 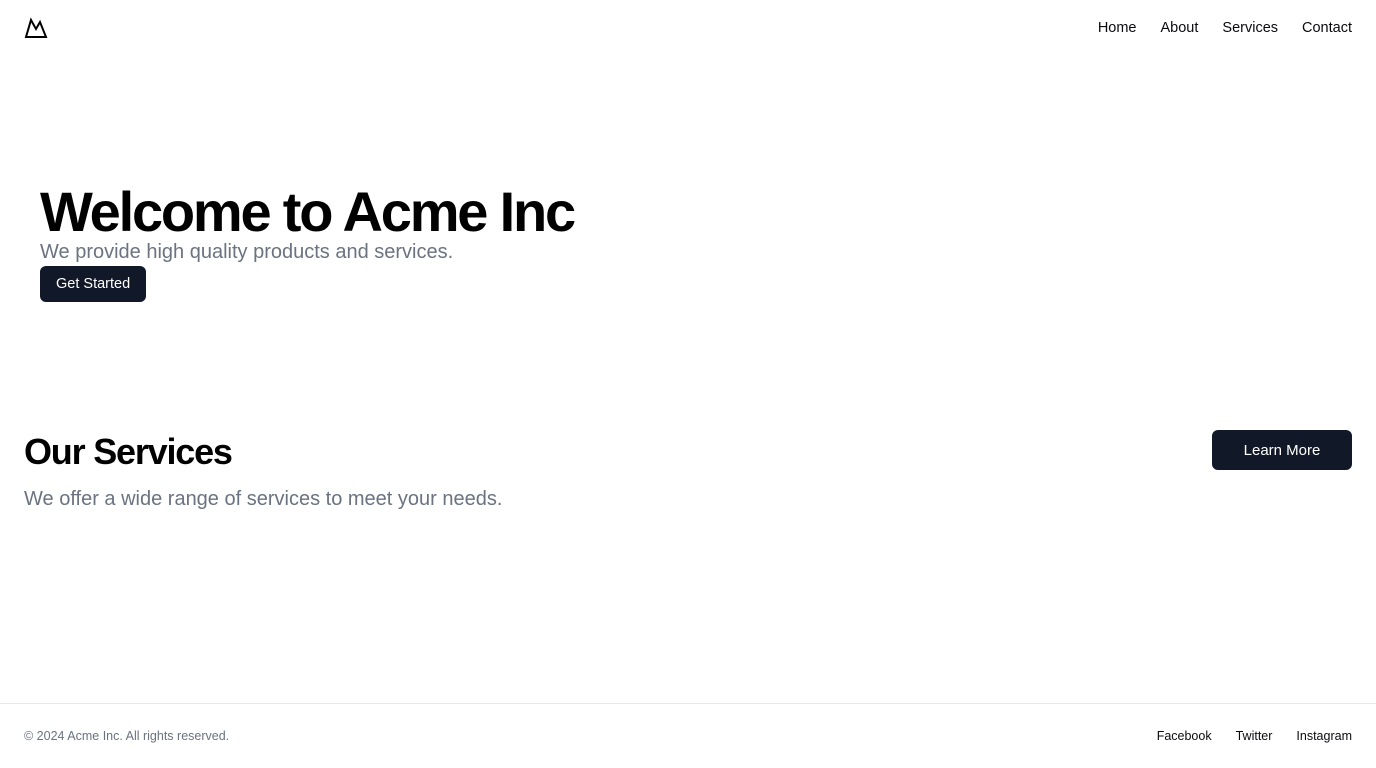 I want to click on footer-link-twitter: Twitter, so click(x=1254, y=736).